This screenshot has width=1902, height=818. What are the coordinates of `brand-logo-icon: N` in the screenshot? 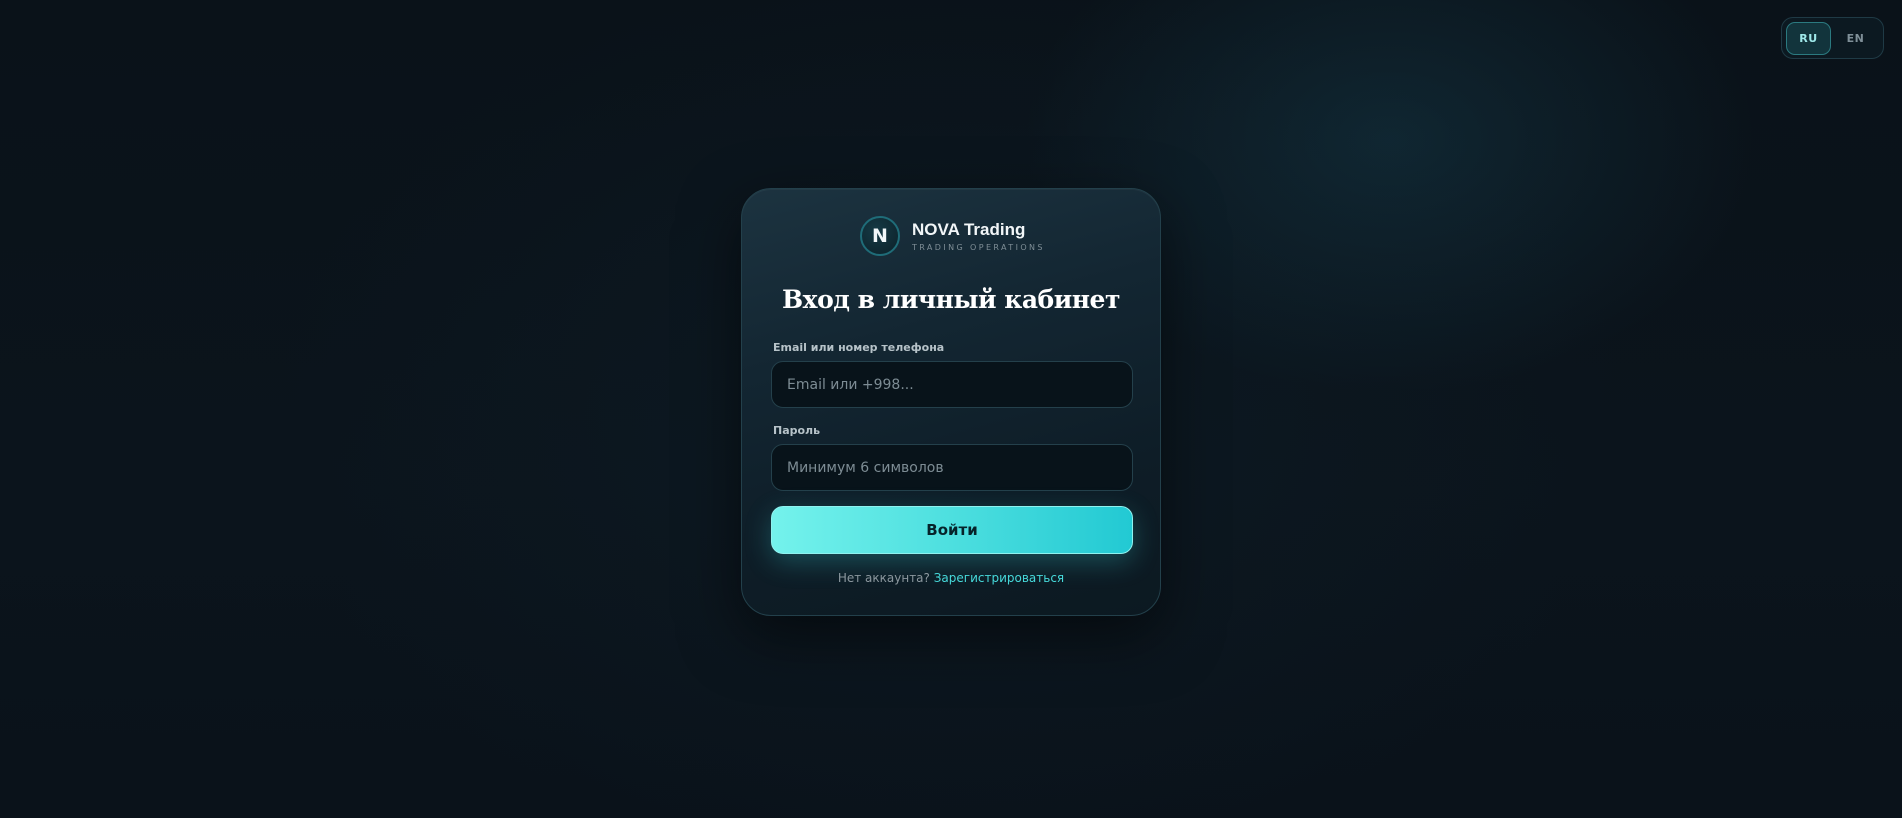 It's located at (880, 236).